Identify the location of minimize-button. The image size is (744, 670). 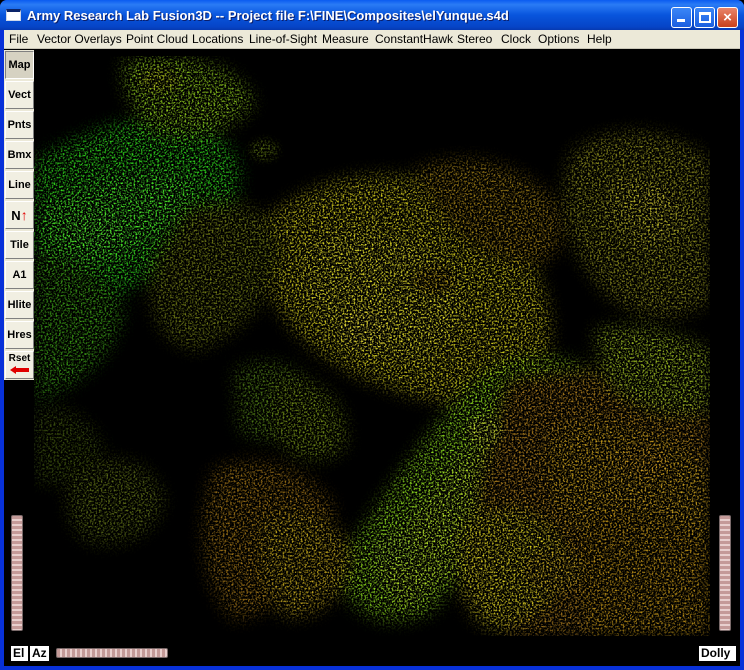
(681, 17).